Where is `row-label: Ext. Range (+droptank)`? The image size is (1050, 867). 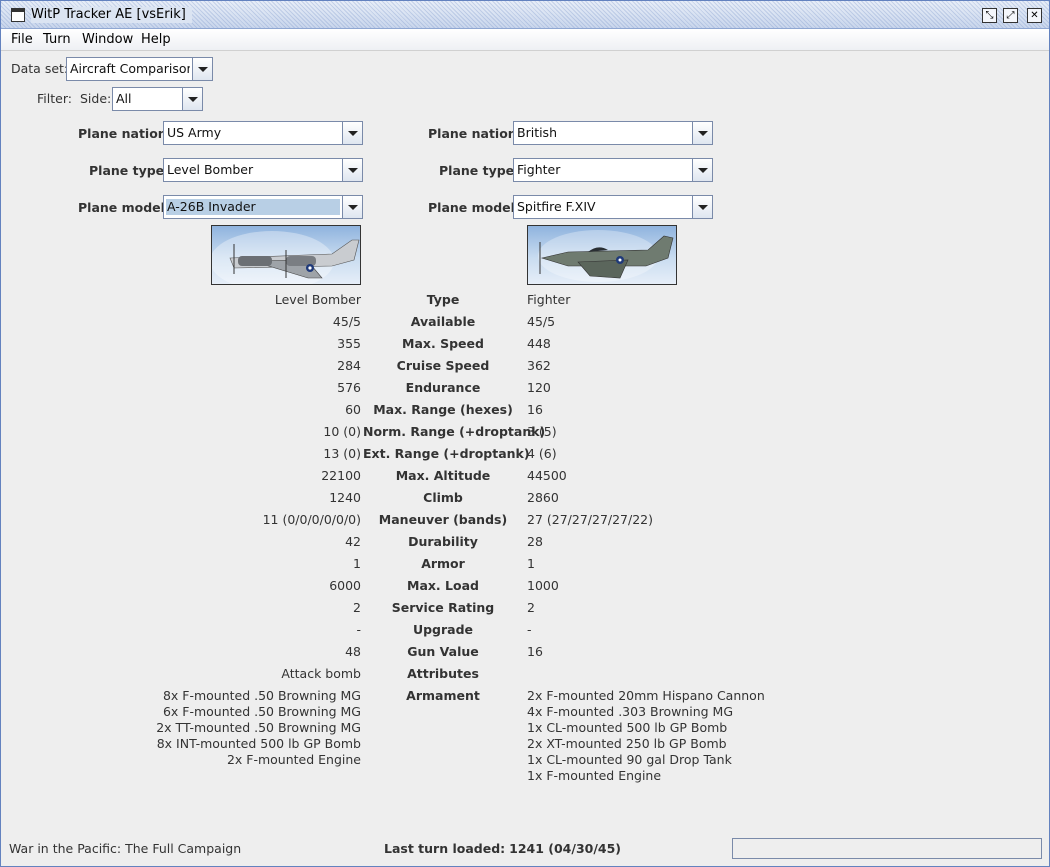
row-label: Ext. Range (+droptank) is located at coordinates (446, 453).